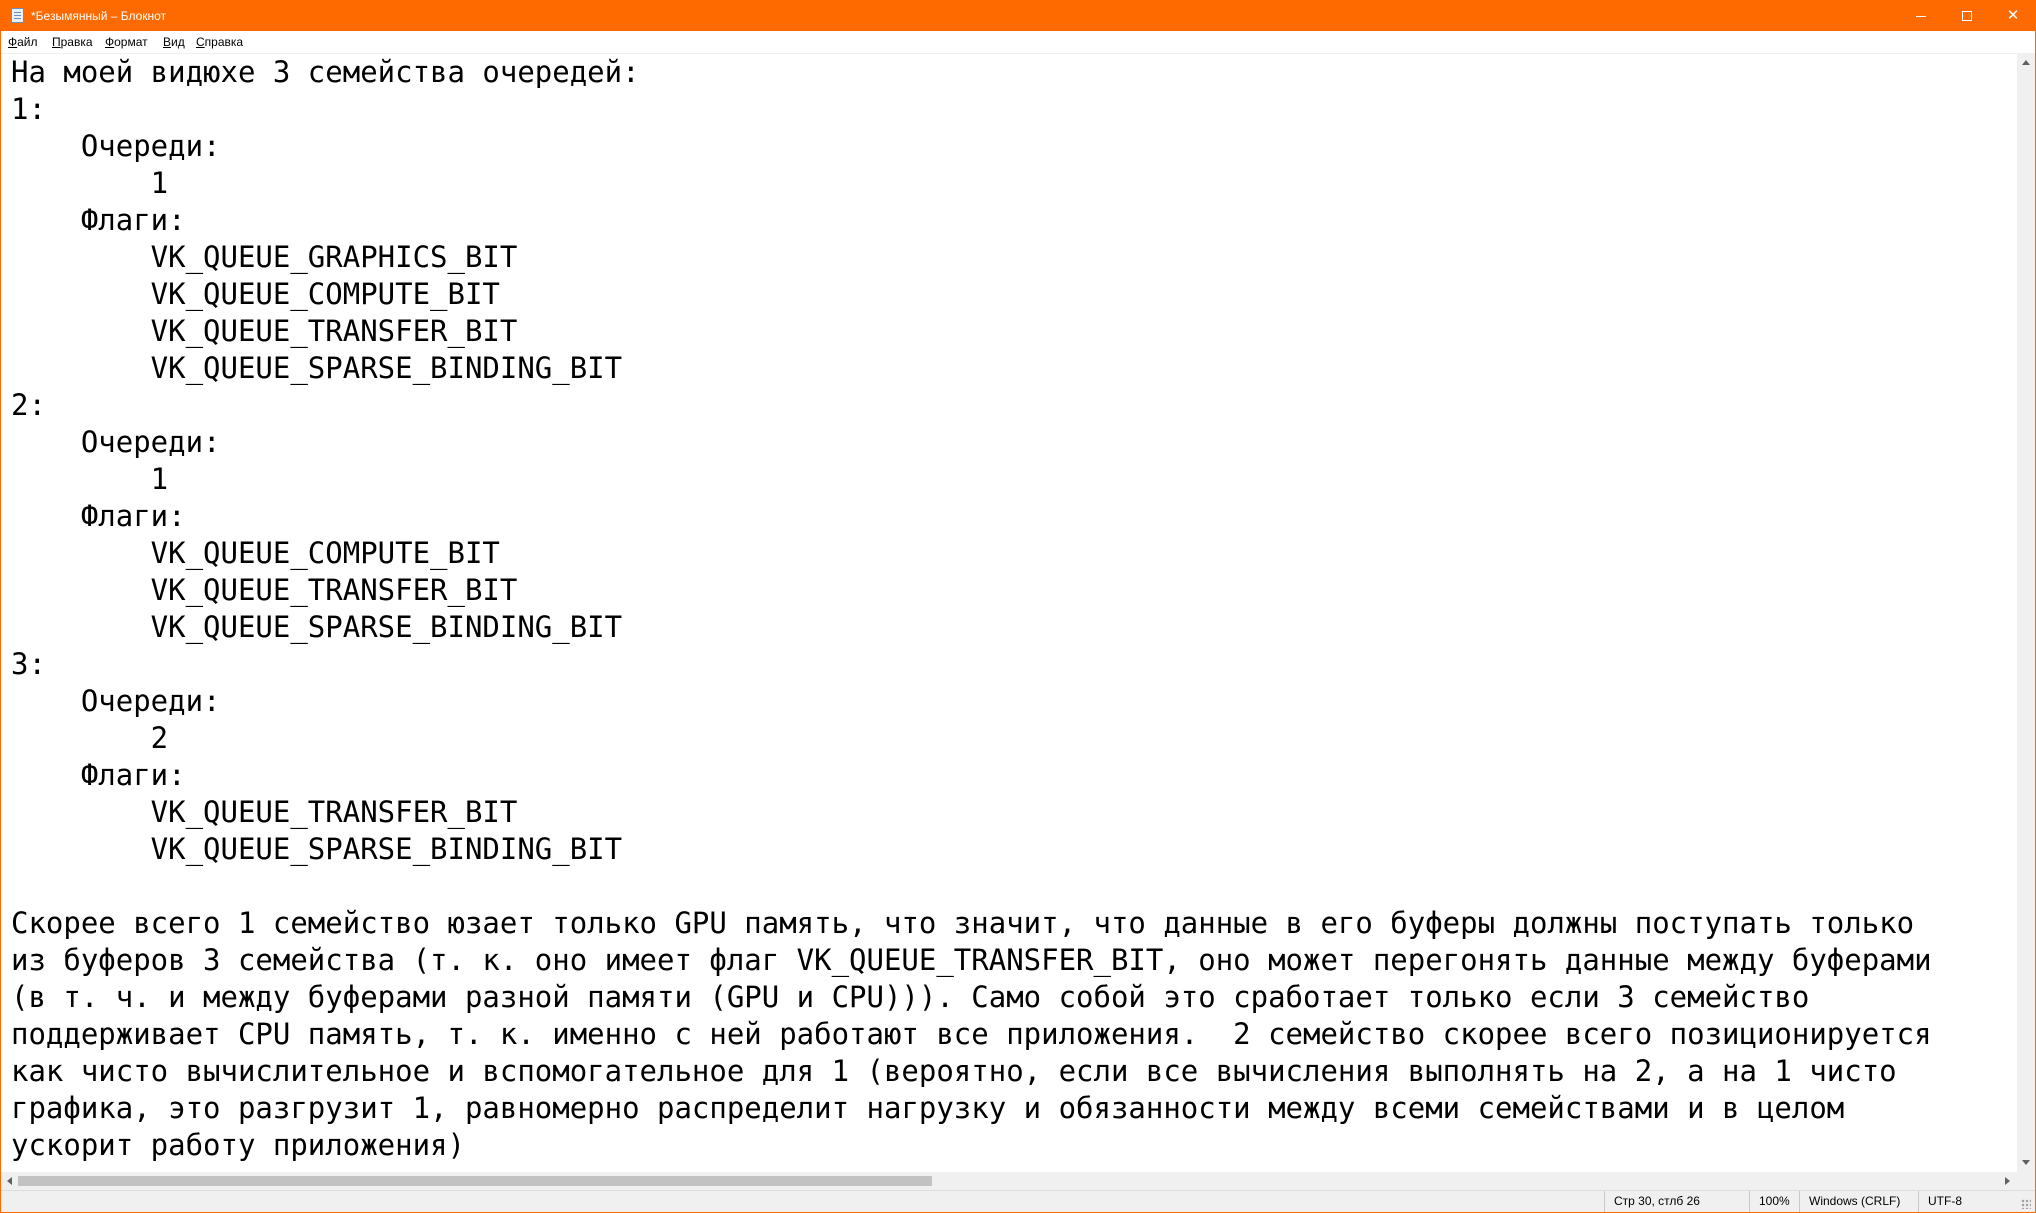  What do you see at coordinates (1858, 1201) in the screenshot?
I see `line-endings: Windows (CRLF)` at bounding box center [1858, 1201].